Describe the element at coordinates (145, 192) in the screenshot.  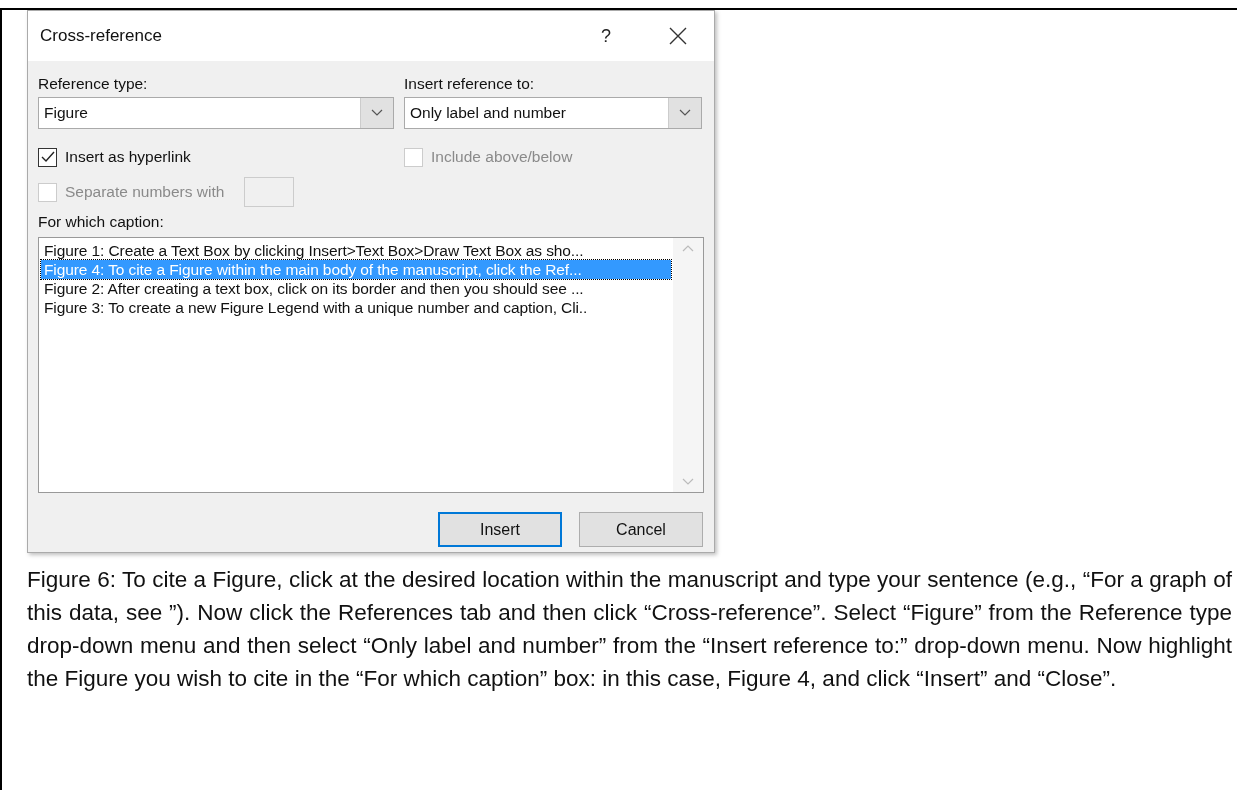
I see `checkbox-label: Separate numbers with` at that location.